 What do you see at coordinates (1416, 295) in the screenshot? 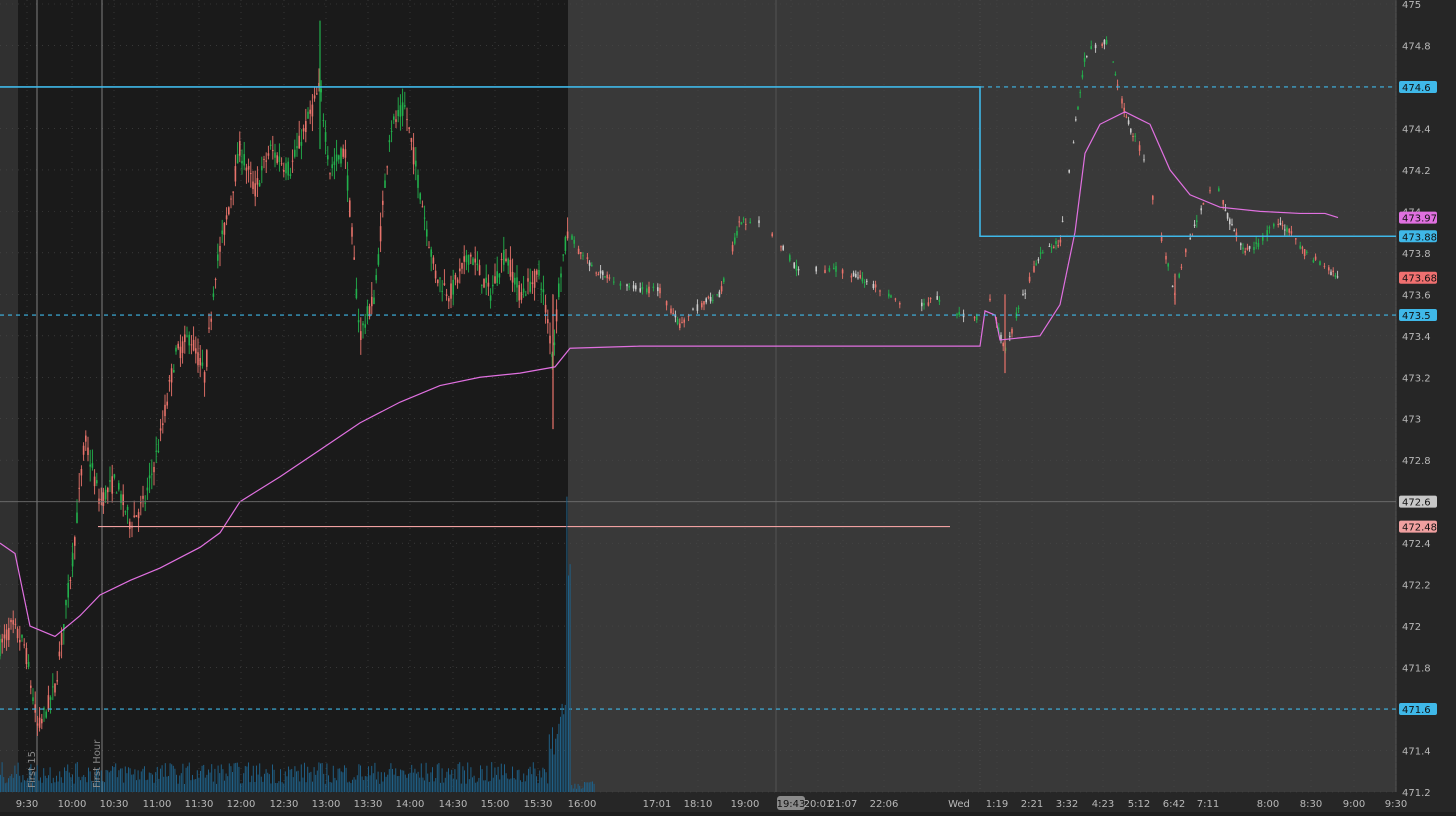
I see `y-tick-label-12: 473.6` at bounding box center [1416, 295].